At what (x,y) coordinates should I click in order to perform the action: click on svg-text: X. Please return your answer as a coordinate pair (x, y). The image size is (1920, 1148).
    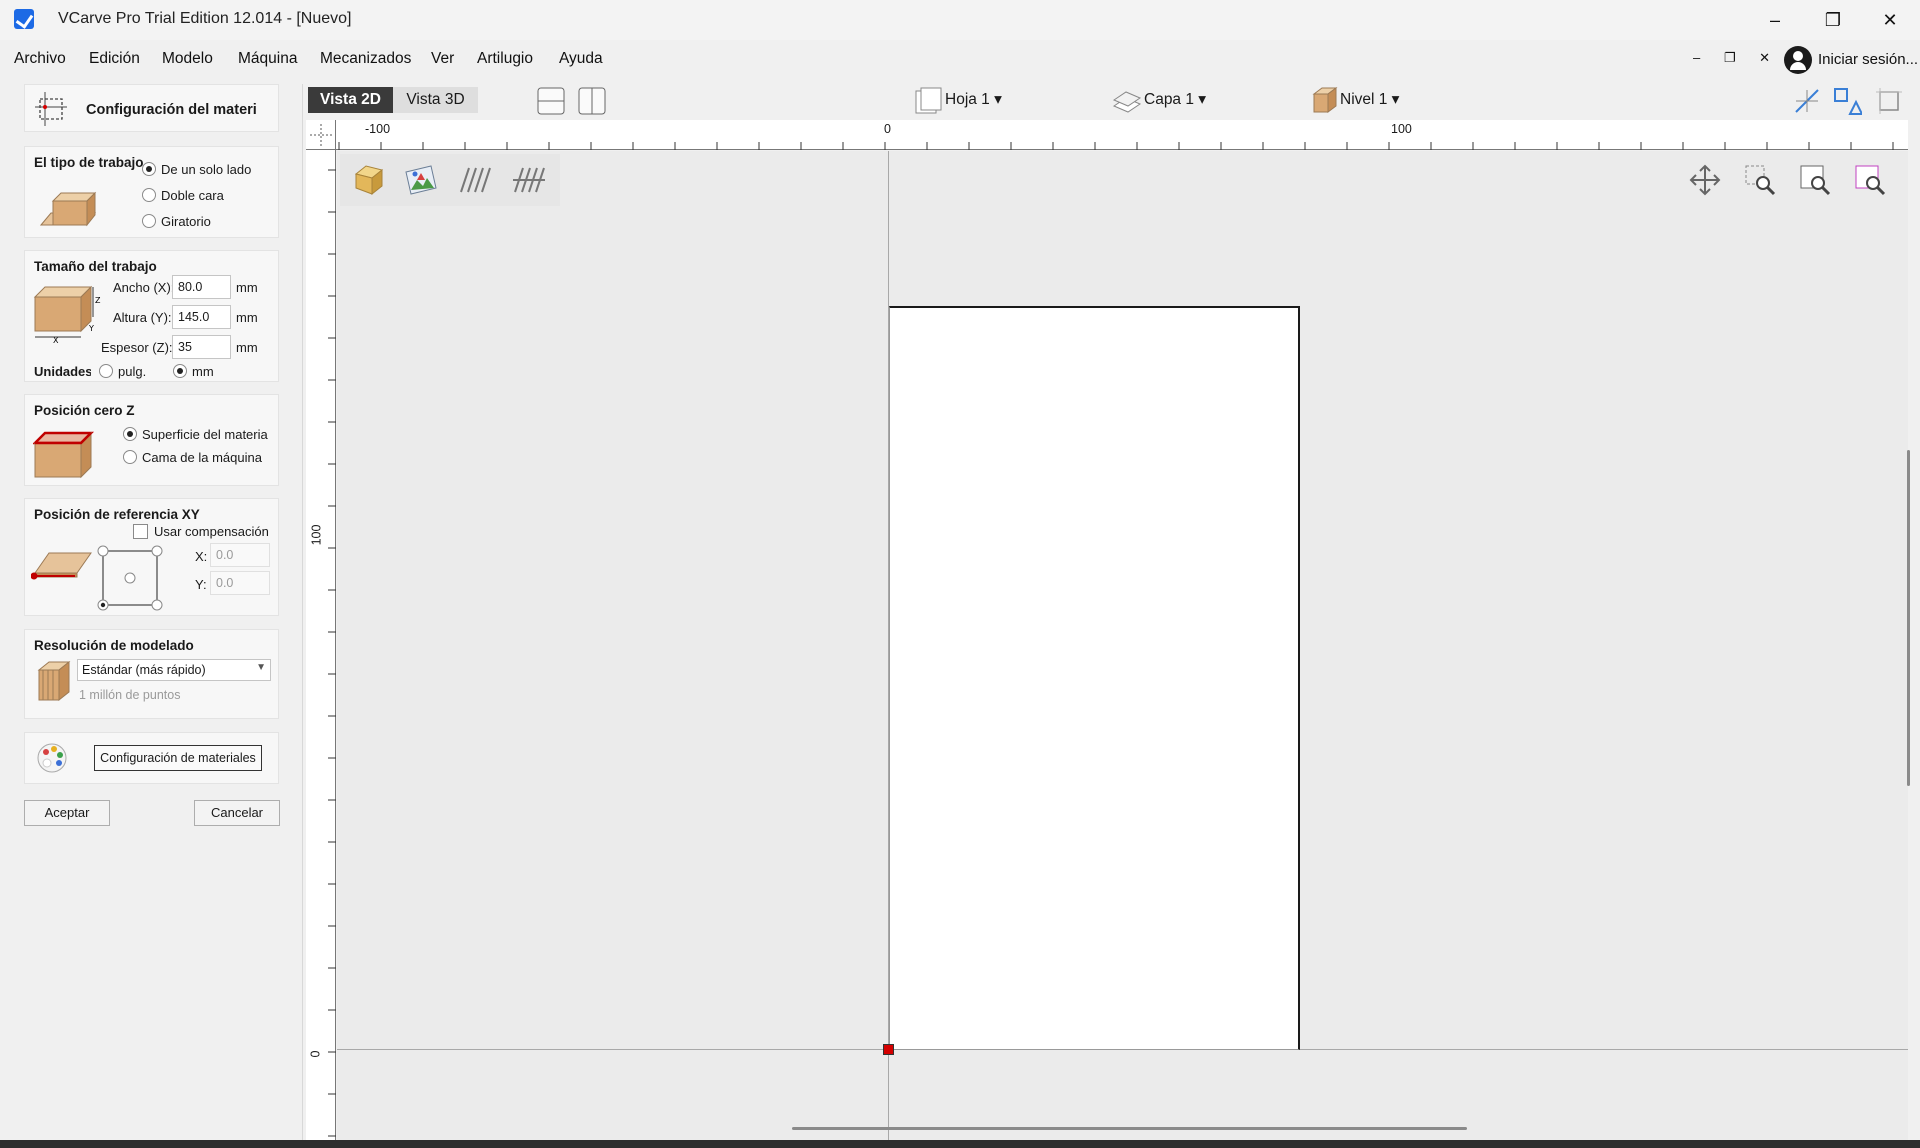
    Looking at the image, I should click on (56, 339).